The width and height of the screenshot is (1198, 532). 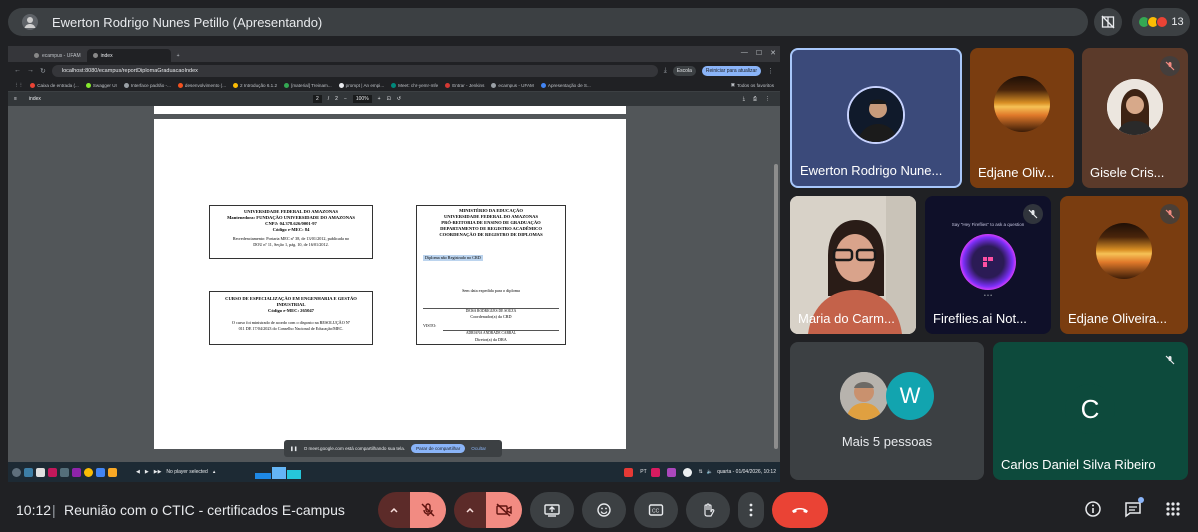 I want to click on activities-button, so click(x=1173, y=511).